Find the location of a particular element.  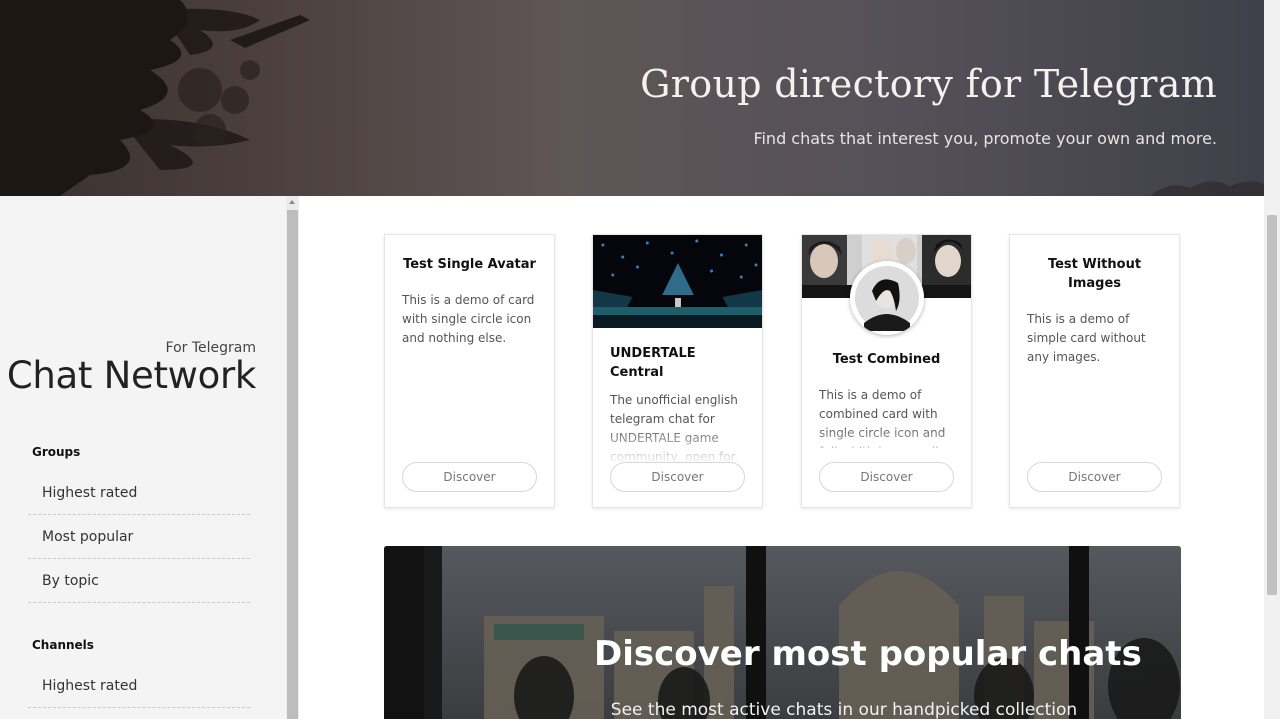

shrub-silhouette-image is located at coordinates (1207, 188).